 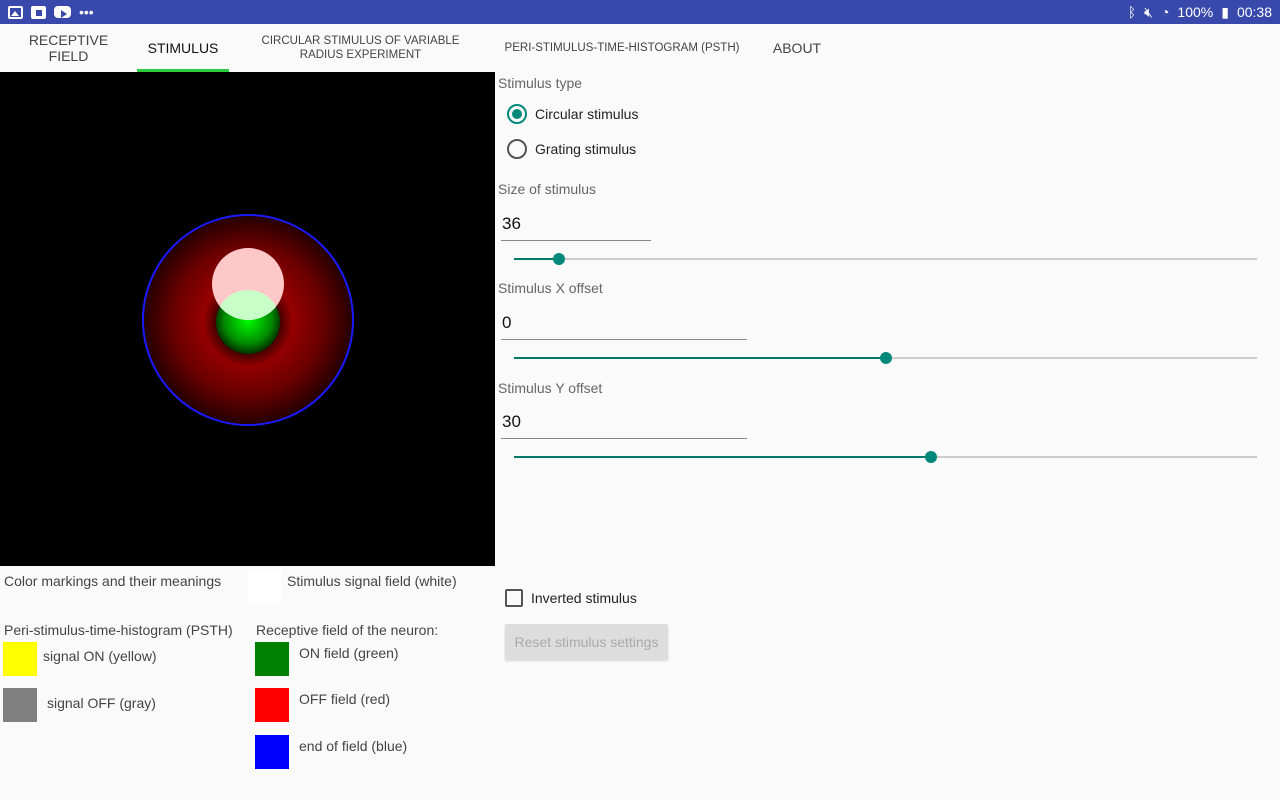 I want to click on radio-grating-stimulus: Grating stimulus, so click(x=571, y=149).